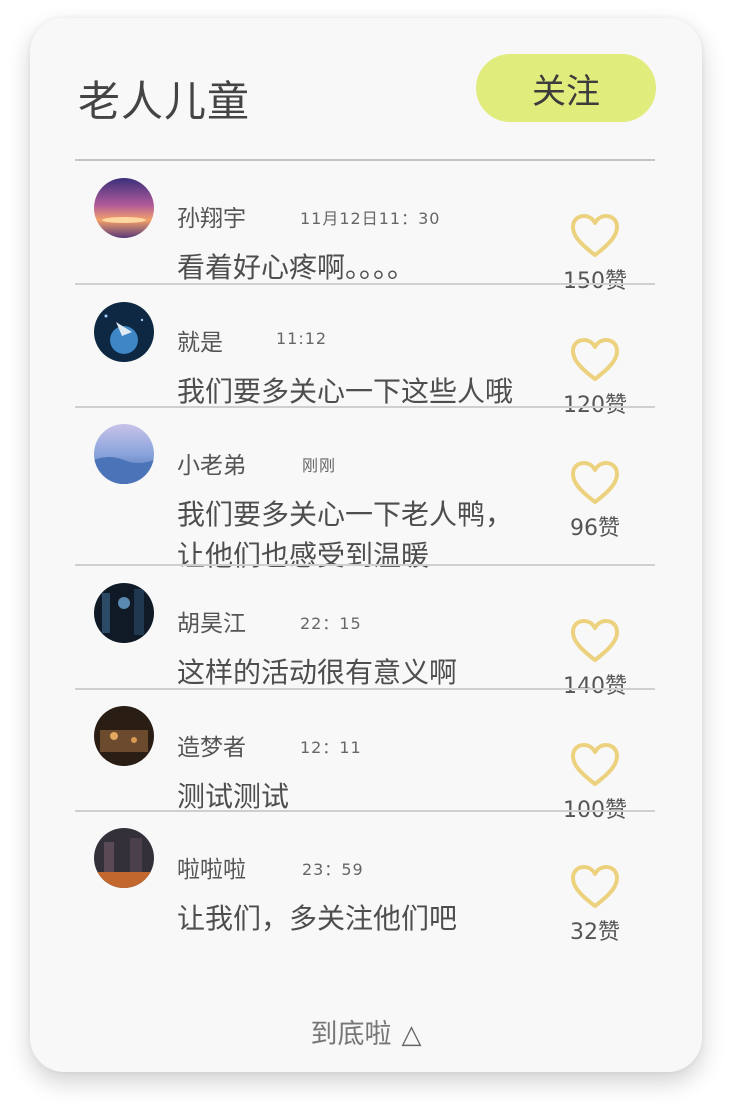 Image resolution: width=732 pixels, height=1112 pixels. What do you see at coordinates (351, 1034) in the screenshot?
I see `end-of-list-text: 到底啦` at bounding box center [351, 1034].